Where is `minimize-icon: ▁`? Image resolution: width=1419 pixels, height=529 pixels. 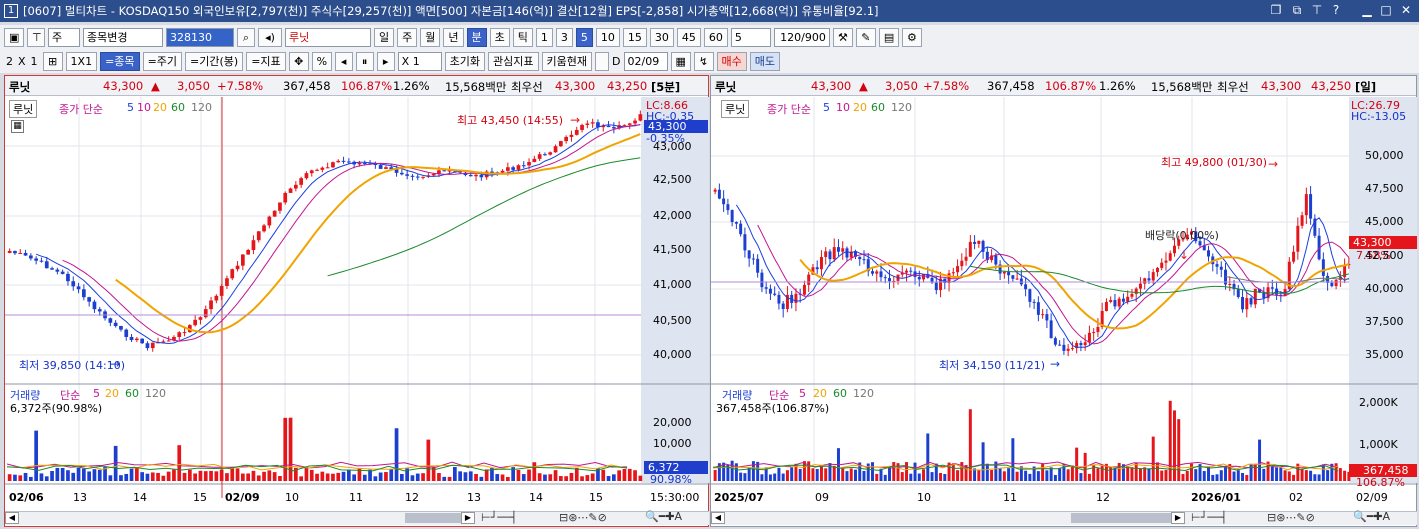
minimize-icon: ▁ is located at coordinates (1367, 10).